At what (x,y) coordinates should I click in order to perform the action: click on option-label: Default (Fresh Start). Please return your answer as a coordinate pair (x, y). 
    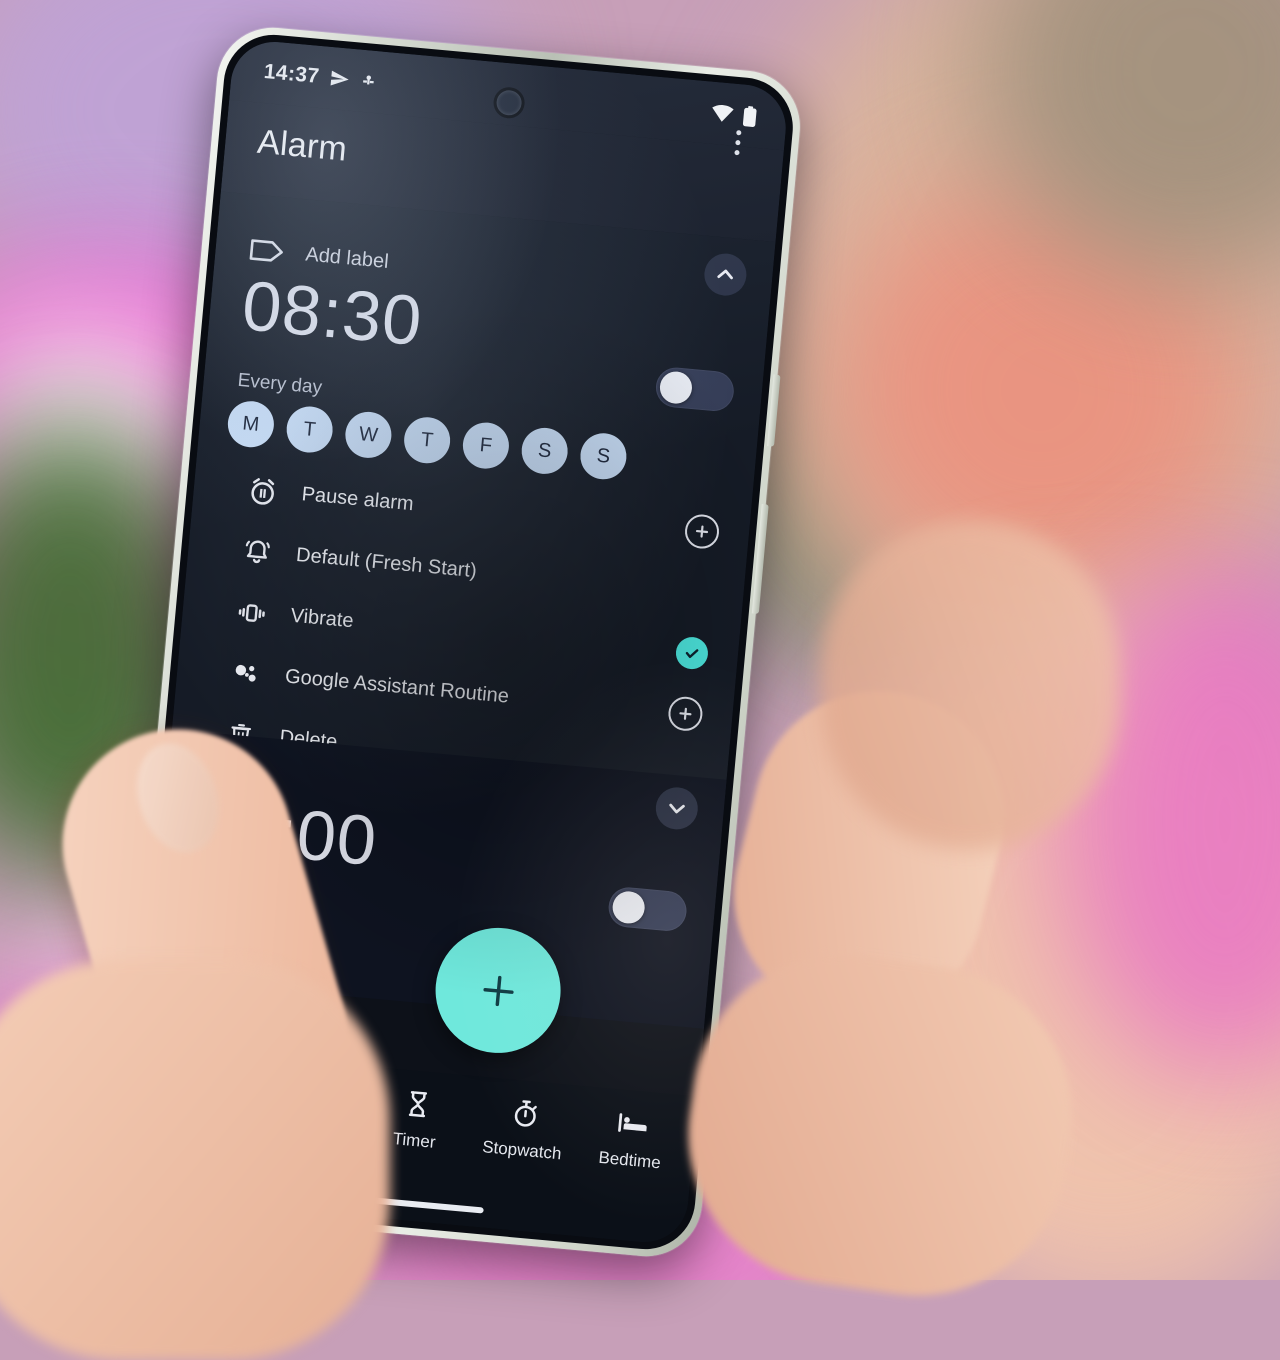
    Looking at the image, I should click on (386, 563).